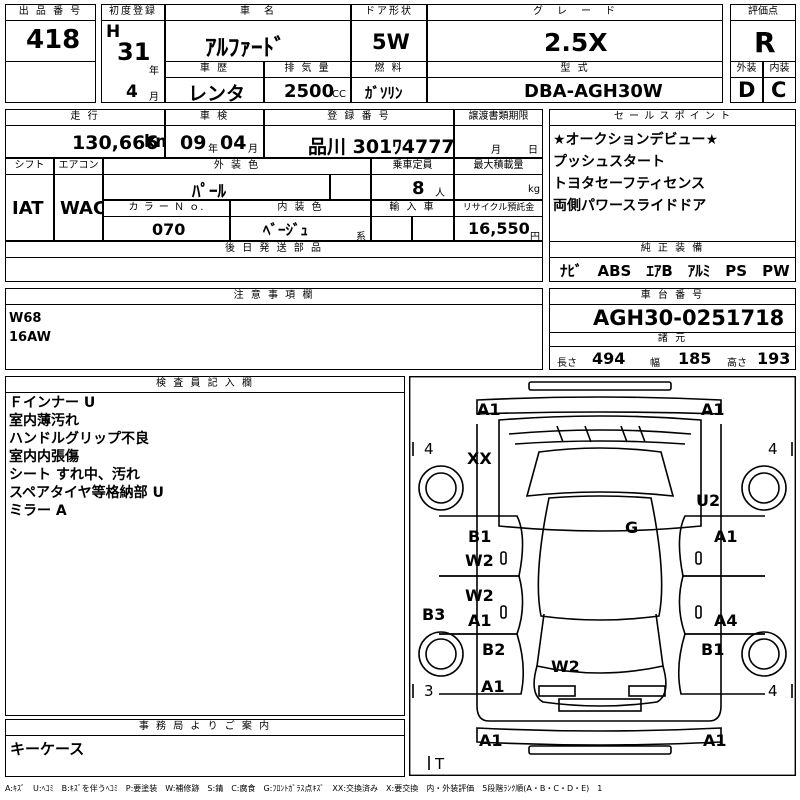  I want to click on inspector-line: スペアタイヤ等格納部 U, so click(86, 493).